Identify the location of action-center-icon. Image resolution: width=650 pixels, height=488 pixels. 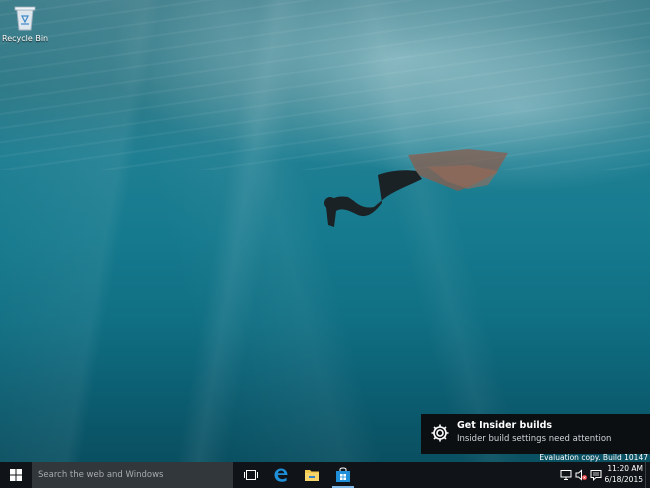
(596, 475).